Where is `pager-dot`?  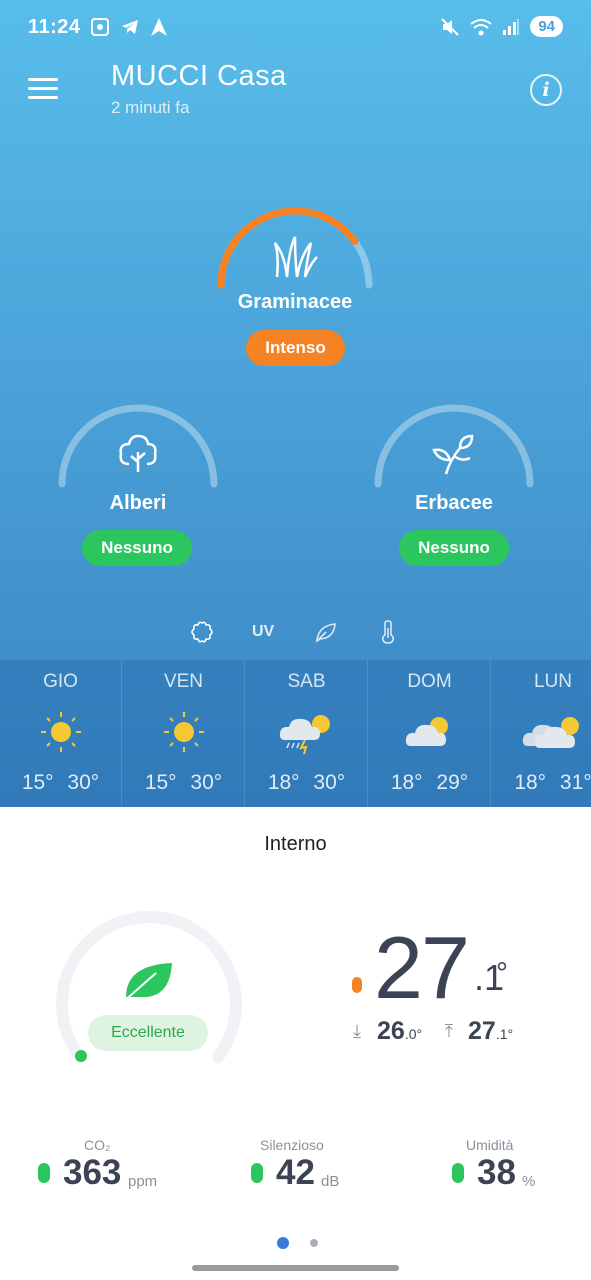 pager-dot is located at coordinates (314, 1242).